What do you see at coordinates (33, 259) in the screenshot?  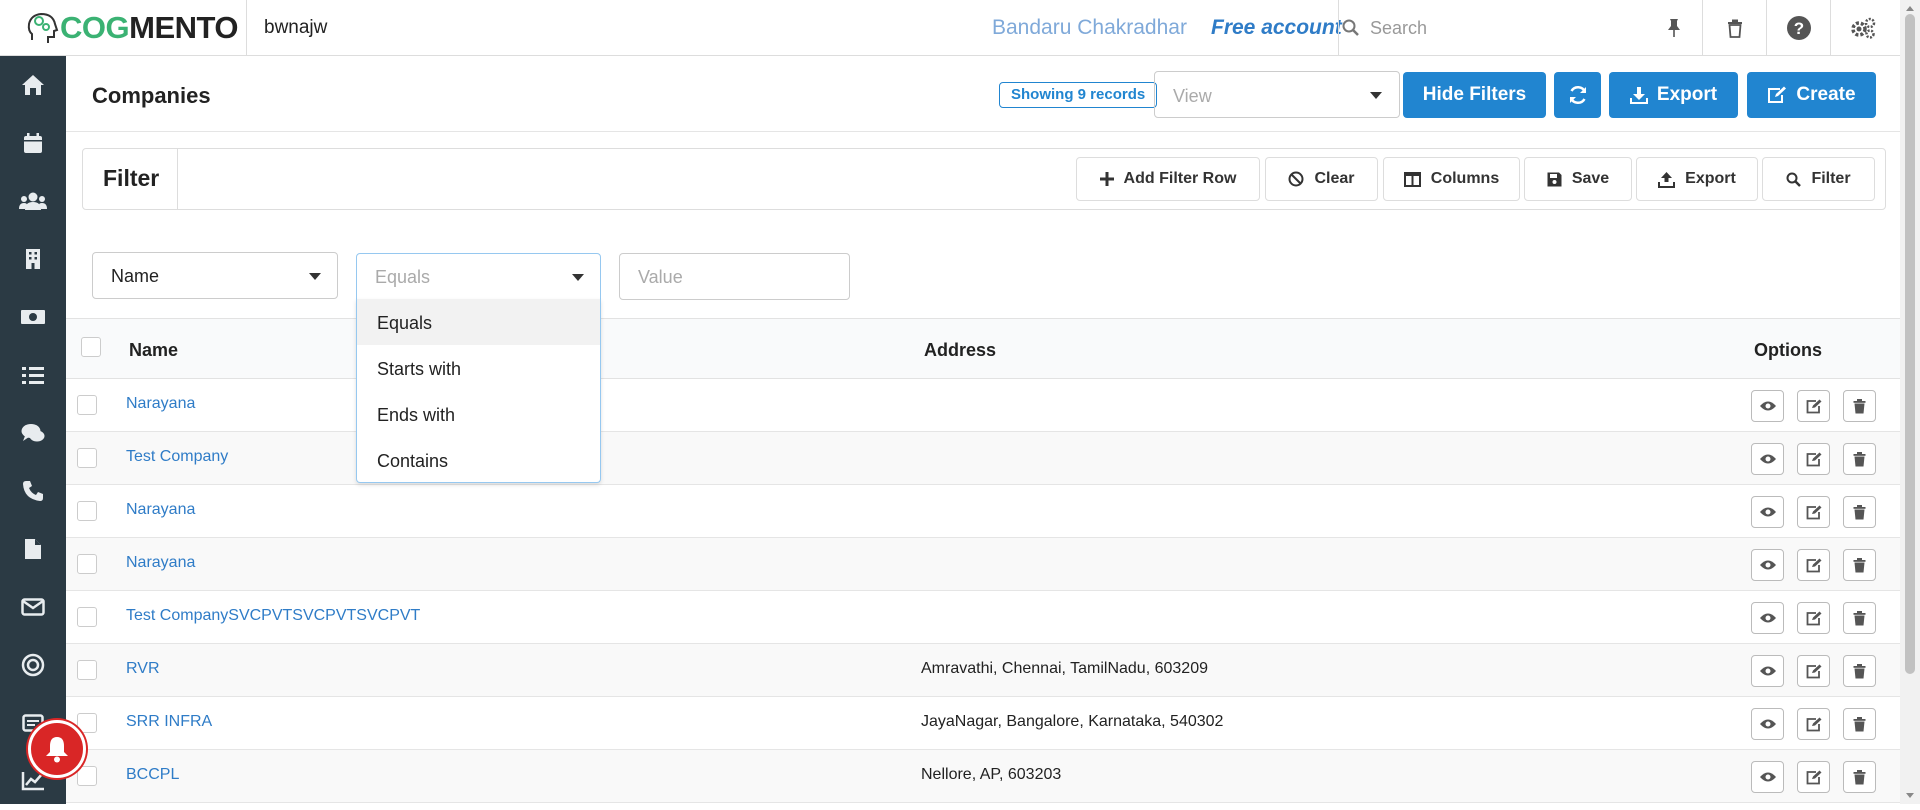 I see `sidebar-item-companies` at bounding box center [33, 259].